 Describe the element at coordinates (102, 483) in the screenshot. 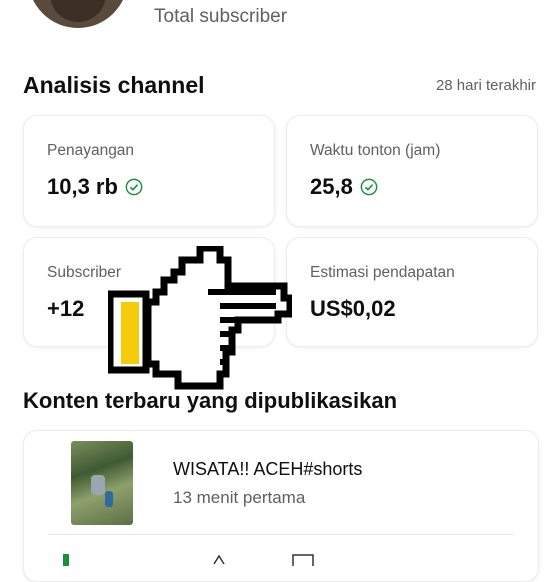

I see `video-thumbnail` at that location.